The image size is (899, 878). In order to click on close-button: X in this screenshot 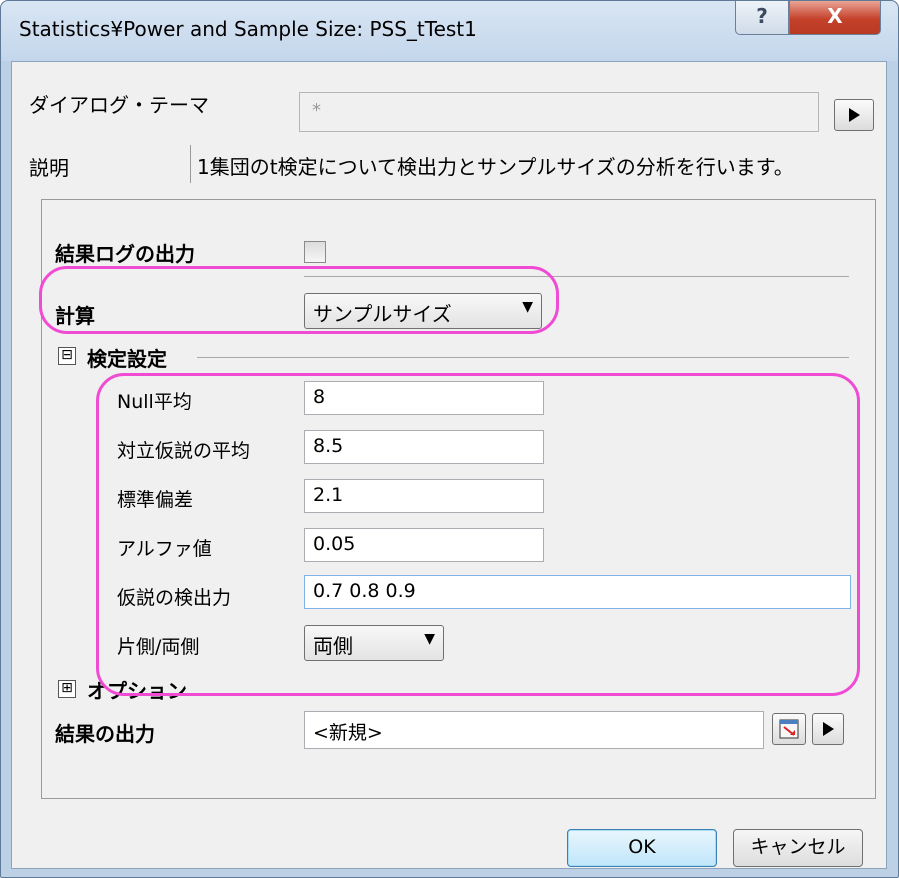, I will do `click(835, 18)`.